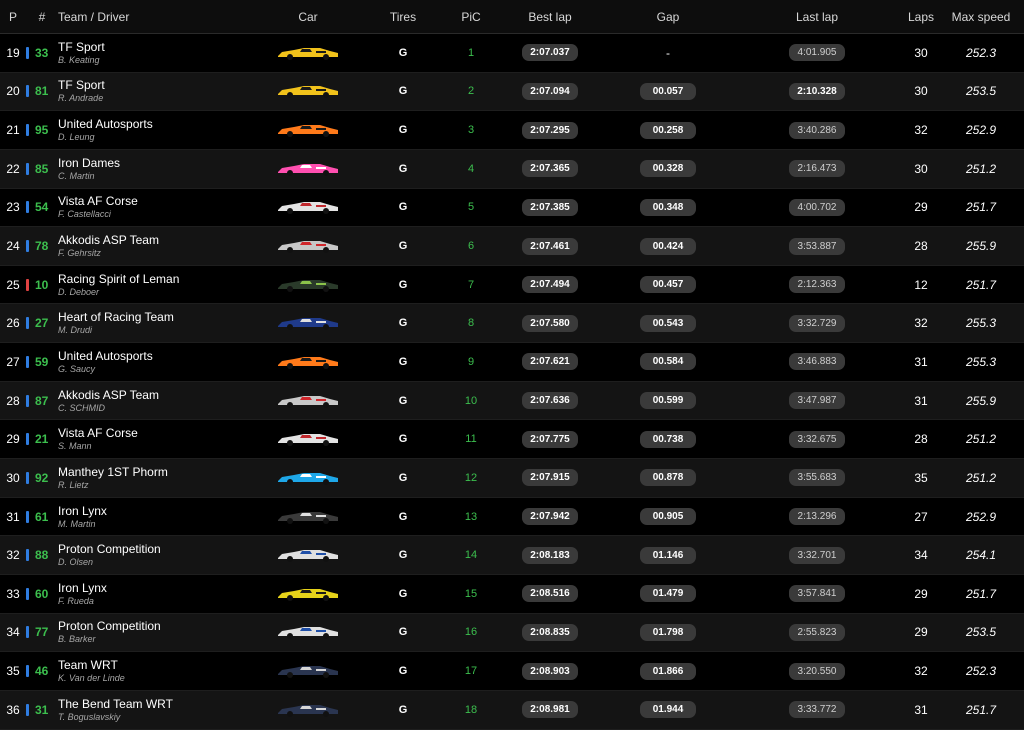  Describe the element at coordinates (158, 317) in the screenshot. I see `team-name: Heart of Racing Team` at that location.